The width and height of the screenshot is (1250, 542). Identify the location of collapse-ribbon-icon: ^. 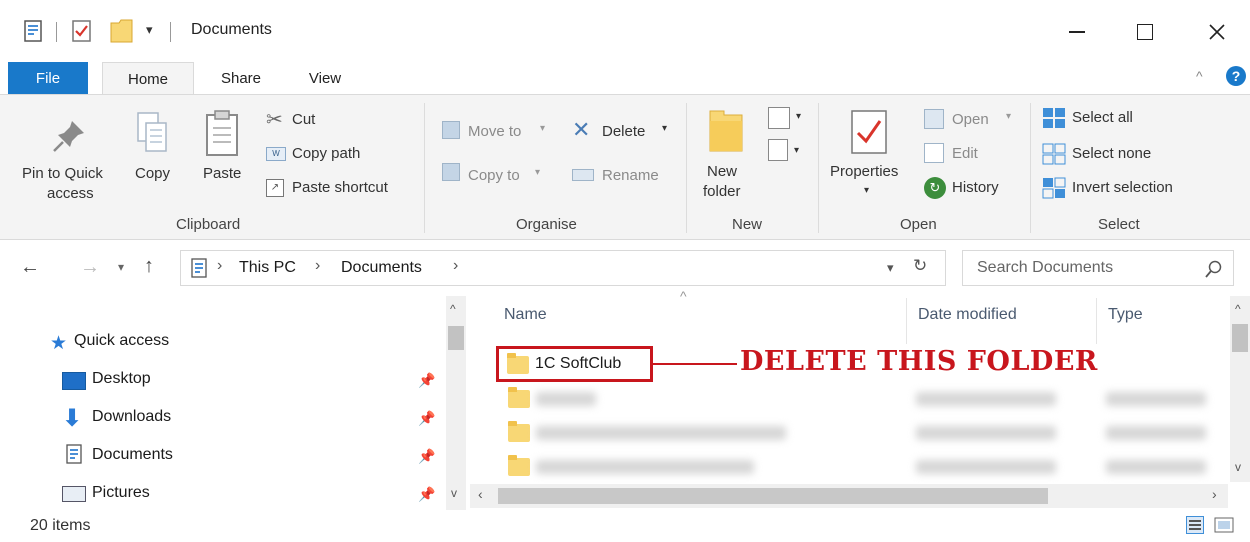
(1199, 76).